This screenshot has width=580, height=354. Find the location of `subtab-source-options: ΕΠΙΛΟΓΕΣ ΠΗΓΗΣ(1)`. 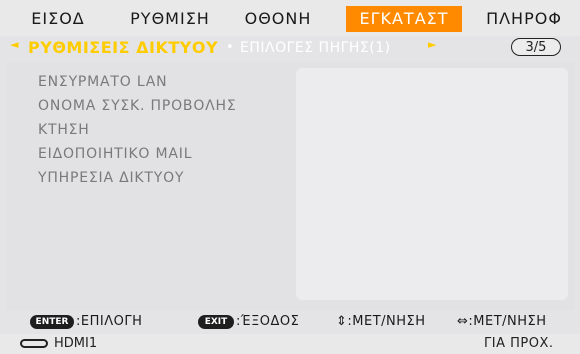

subtab-source-options: ΕΠΙΛΟΓΕΣ ΠΗΓΗΣ(1) is located at coordinates (315, 48).